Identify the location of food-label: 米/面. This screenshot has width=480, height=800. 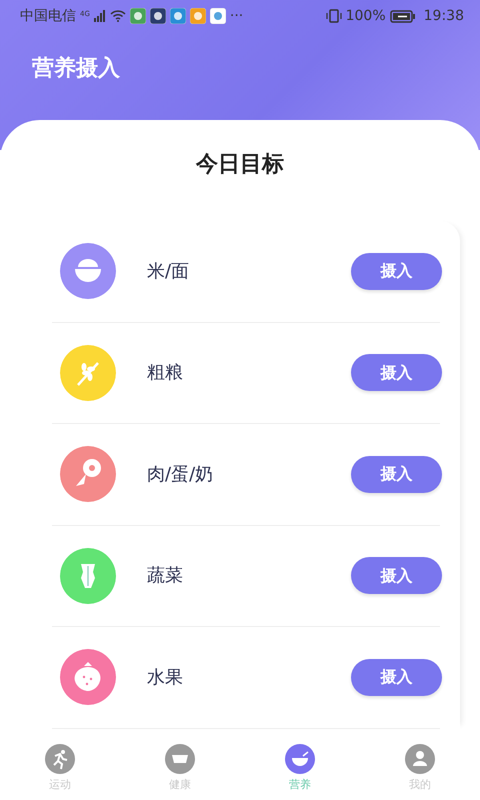
(168, 272).